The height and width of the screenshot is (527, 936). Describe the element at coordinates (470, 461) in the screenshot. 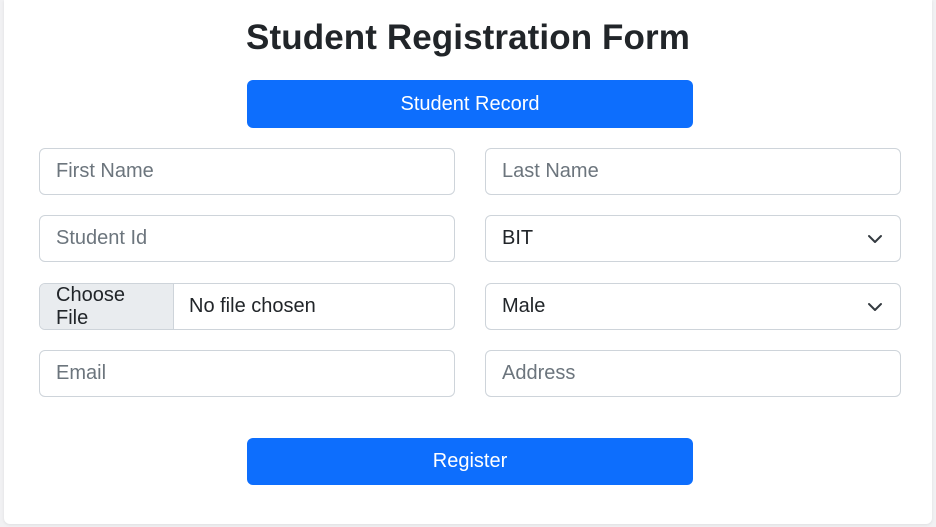

I see `register-button: Register` at that location.